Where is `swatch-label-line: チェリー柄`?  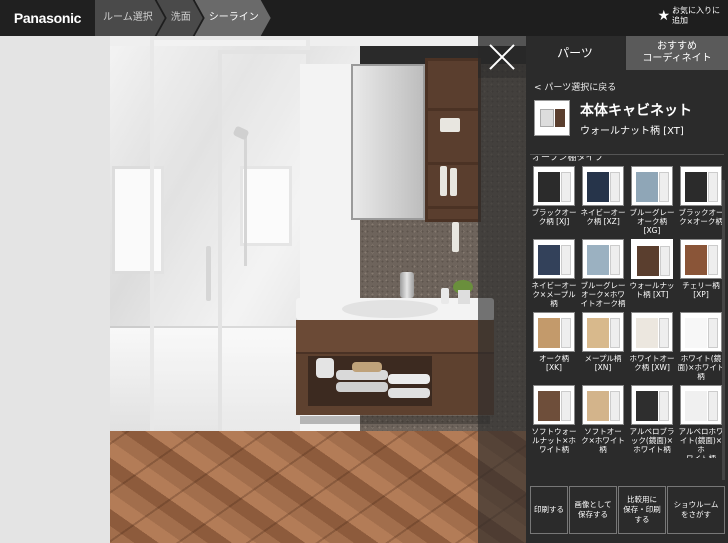 swatch-label-line: チェリー柄 is located at coordinates (701, 285).